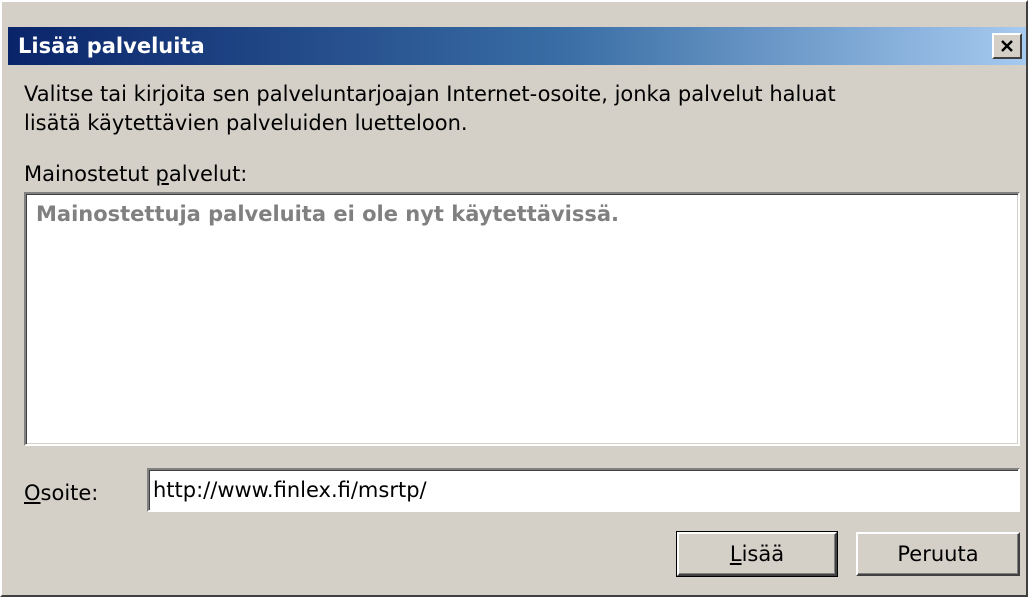  I want to click on close-x-icon, so click(1007, 46).